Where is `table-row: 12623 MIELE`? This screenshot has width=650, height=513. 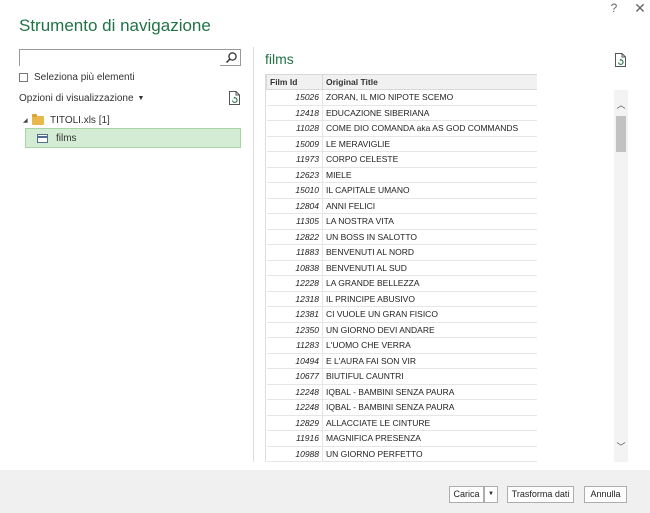 table-row: 12623 MIELE is located at coordinates (401, 175).